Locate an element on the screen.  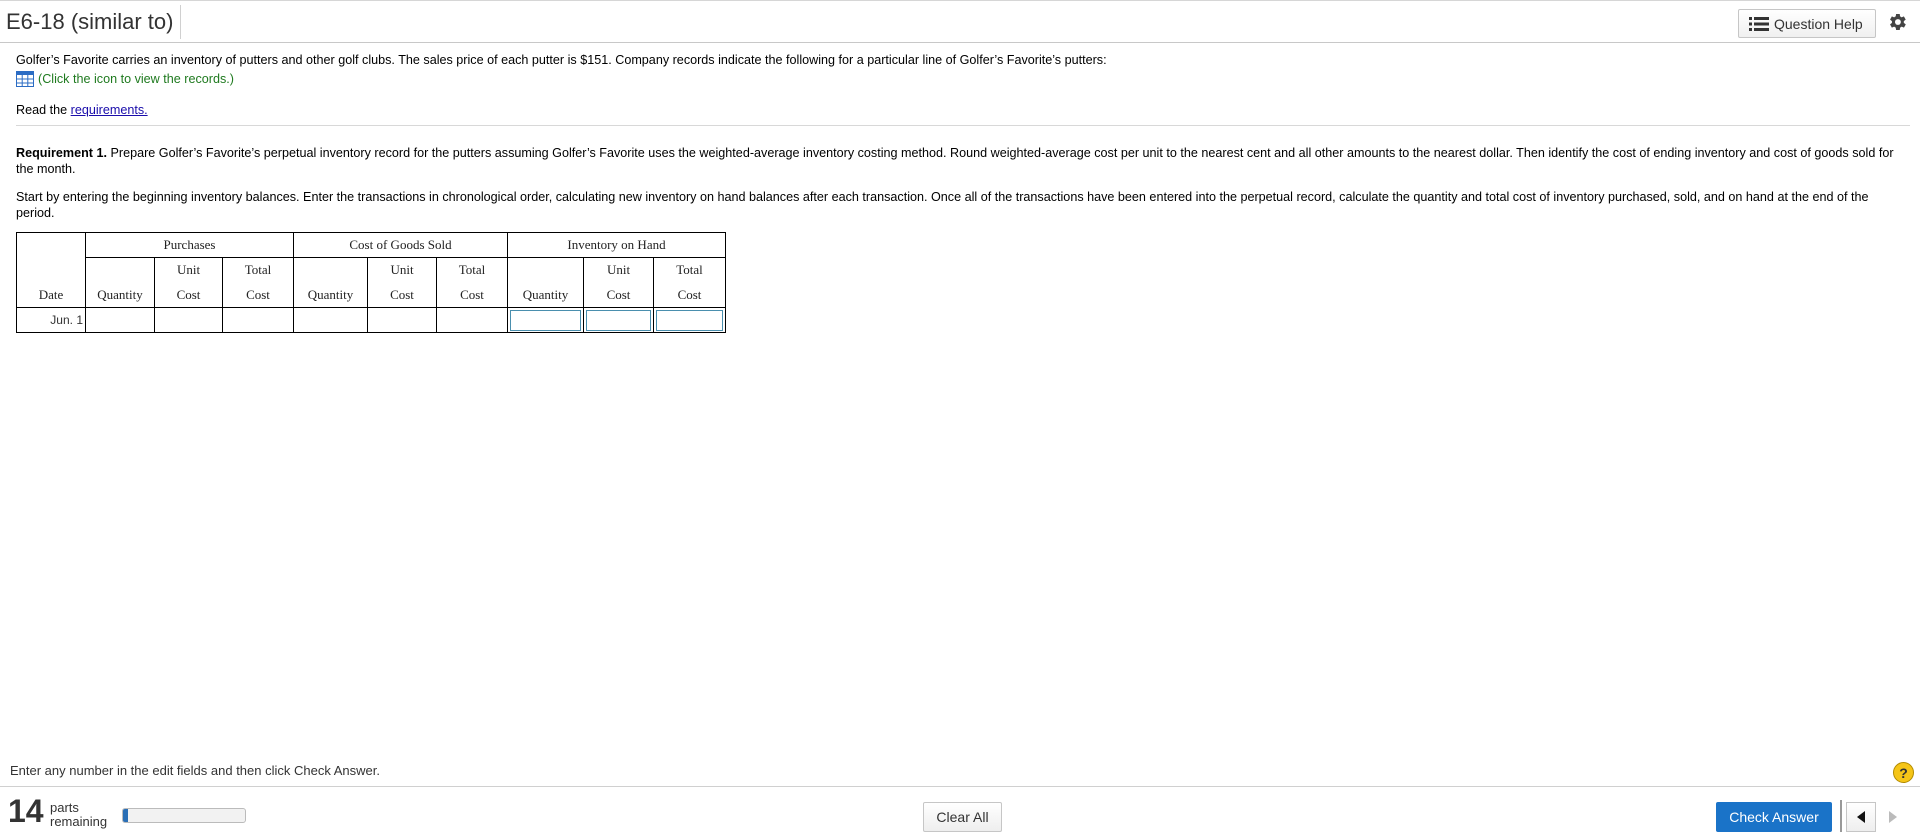
purchases-total-cost-header: Cost is located at coordinates (258, 295).